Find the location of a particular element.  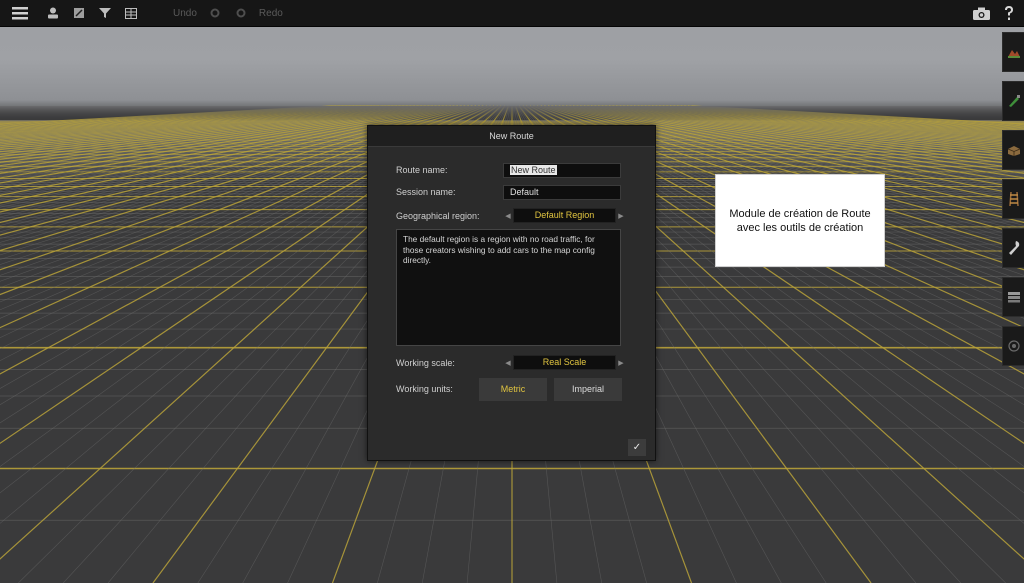

region-value: Default Region is located at coordinates (564, 215).